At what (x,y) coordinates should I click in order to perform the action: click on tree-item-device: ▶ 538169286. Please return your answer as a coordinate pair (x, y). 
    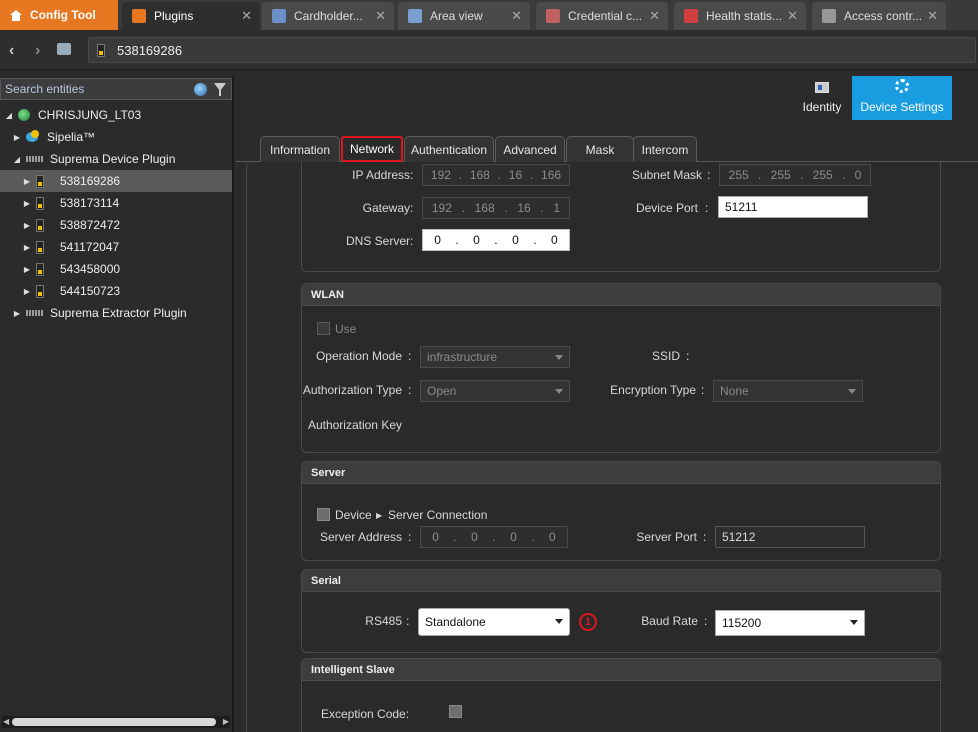
    Looking at the image, I should click on (116, 181).